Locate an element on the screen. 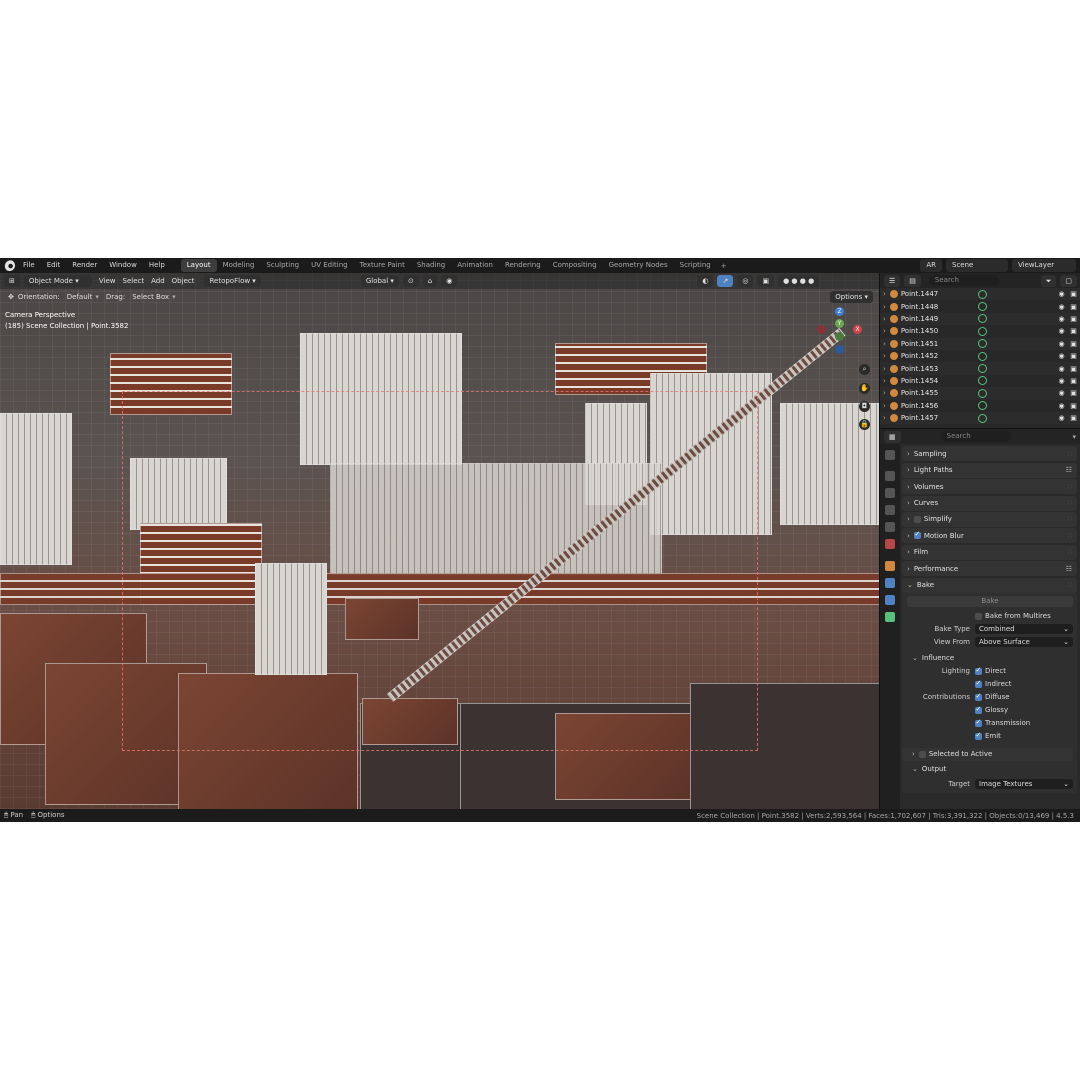 The width and height of the screenshot is (1080, 1080). scene-tab-icon is located at coordinates (890, 527).